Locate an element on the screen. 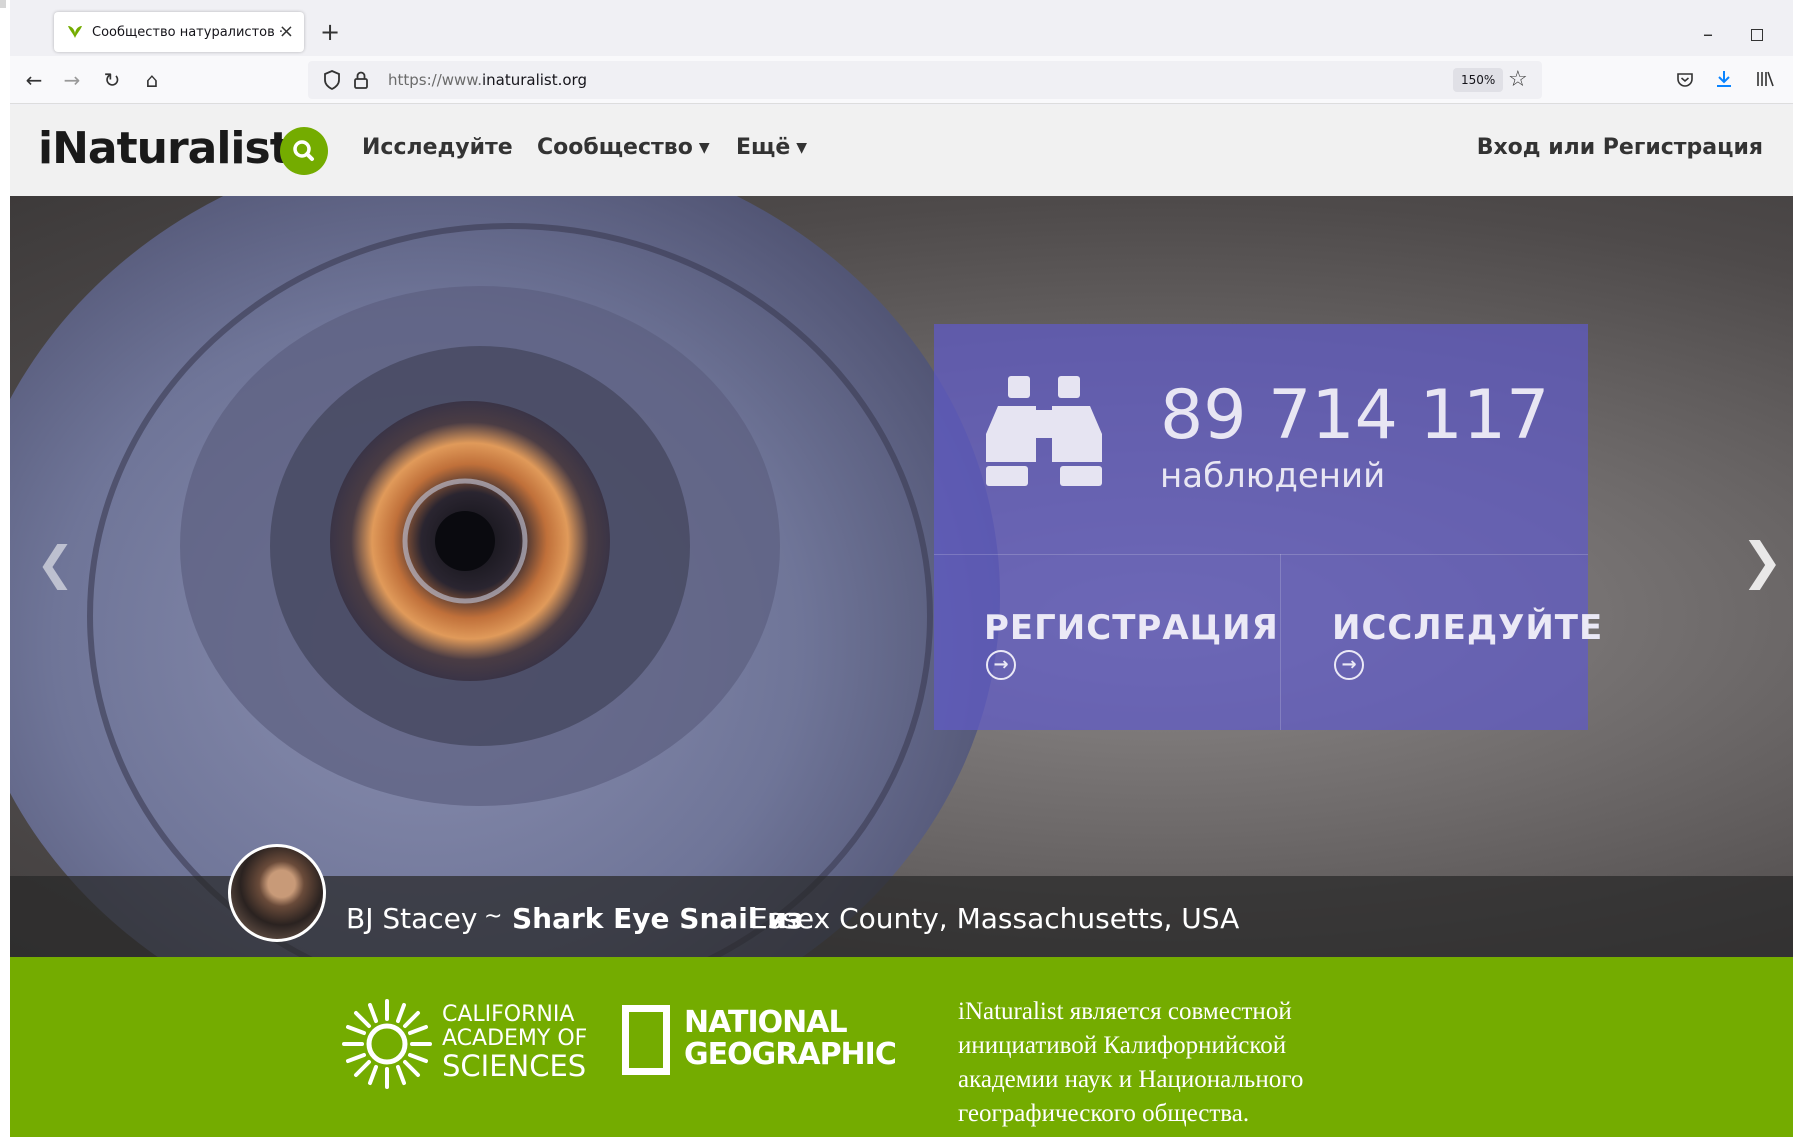 The width and height of the screenshot is (1793, 1137). tracking-protection-shield-icon is located at coordinates (332, 80).